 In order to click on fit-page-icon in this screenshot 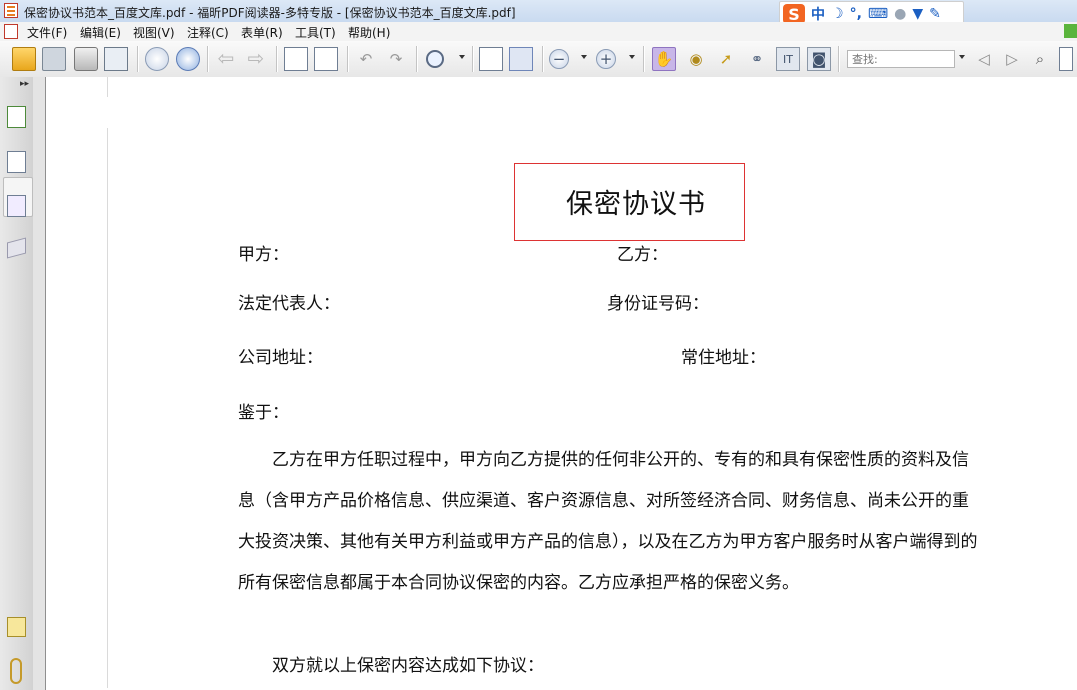, I will do `click(491, 59)`.